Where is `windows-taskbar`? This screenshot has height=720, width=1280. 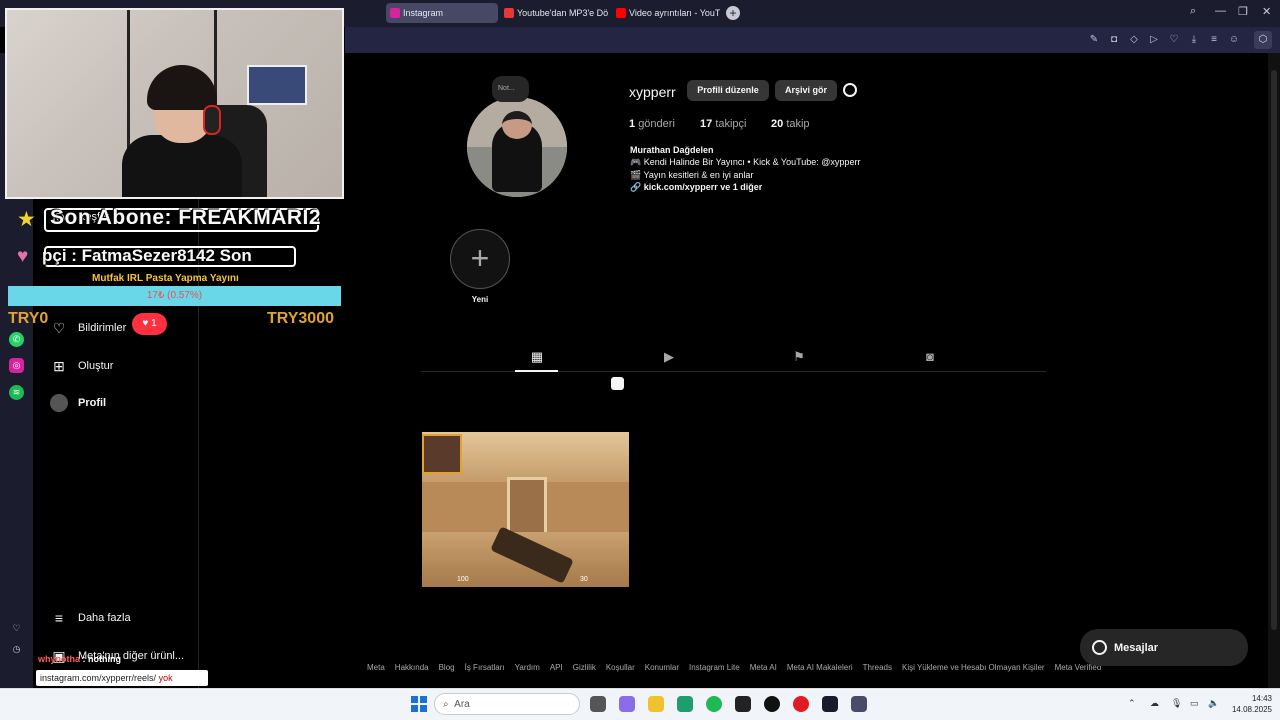
windows-taskbar is located at coordinates (640, 704).